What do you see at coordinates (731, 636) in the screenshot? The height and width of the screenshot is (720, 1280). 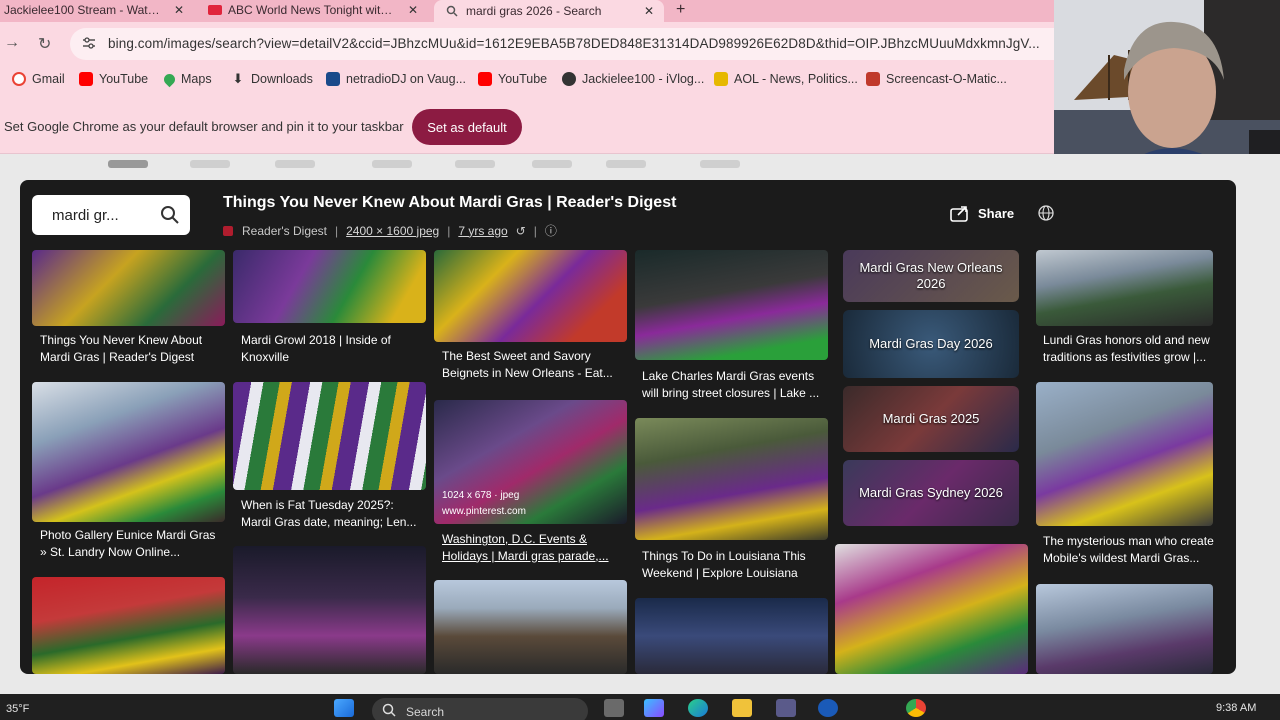 I see `result-image-night-crowd` at bounding box center [731, 636].